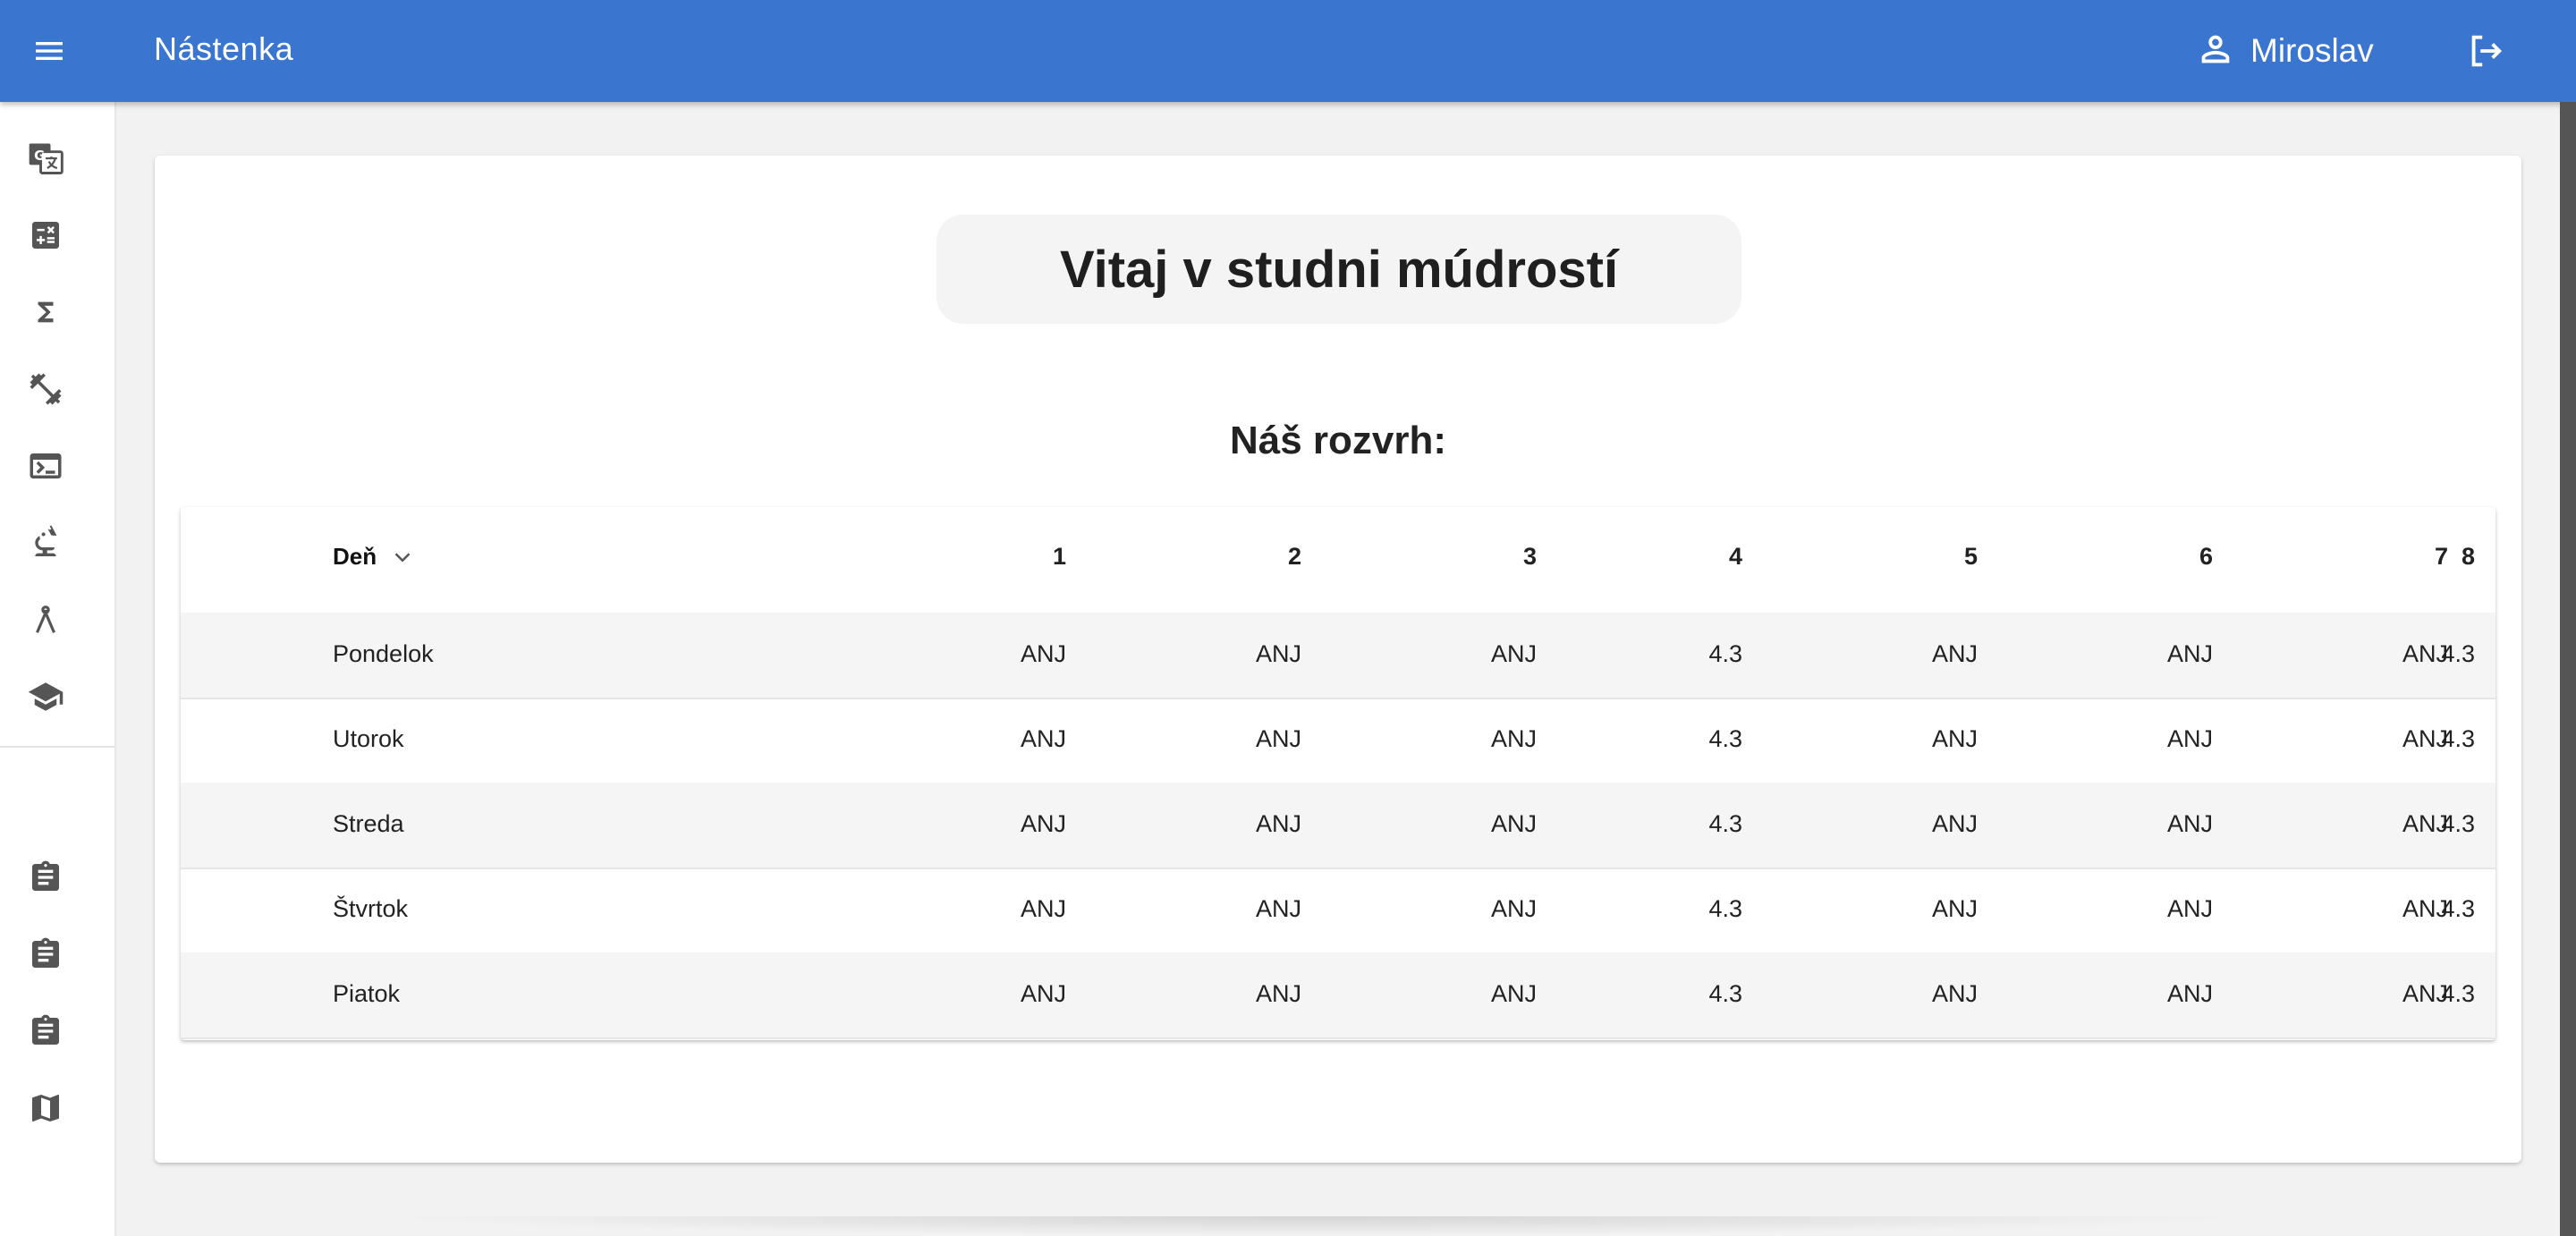  Describe the element at coordinates (58, 669) in the screenshot. I see `sidebar: G` at that location.